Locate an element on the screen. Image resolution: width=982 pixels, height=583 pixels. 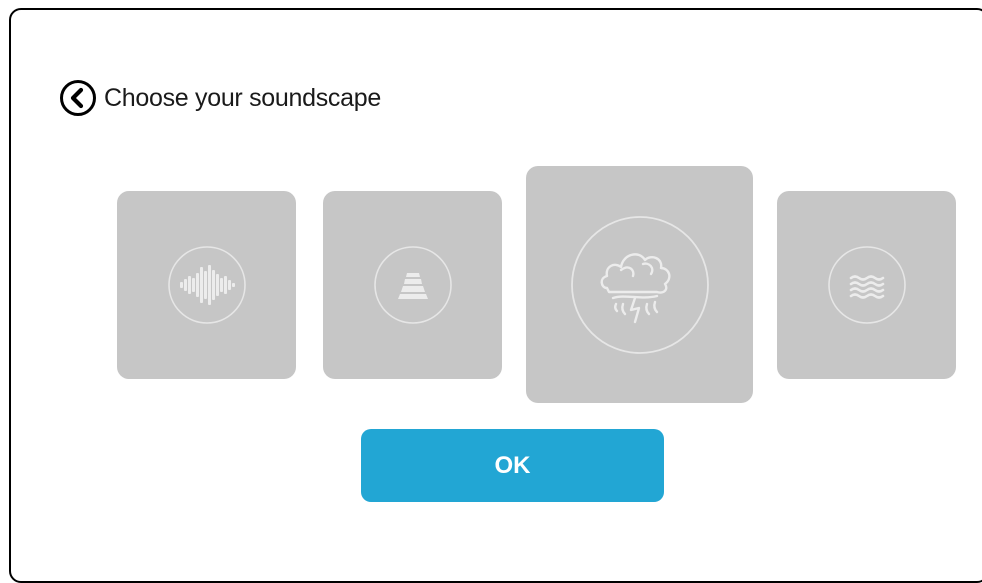
ocean-waves-icon is located at coordinates (866, 285).